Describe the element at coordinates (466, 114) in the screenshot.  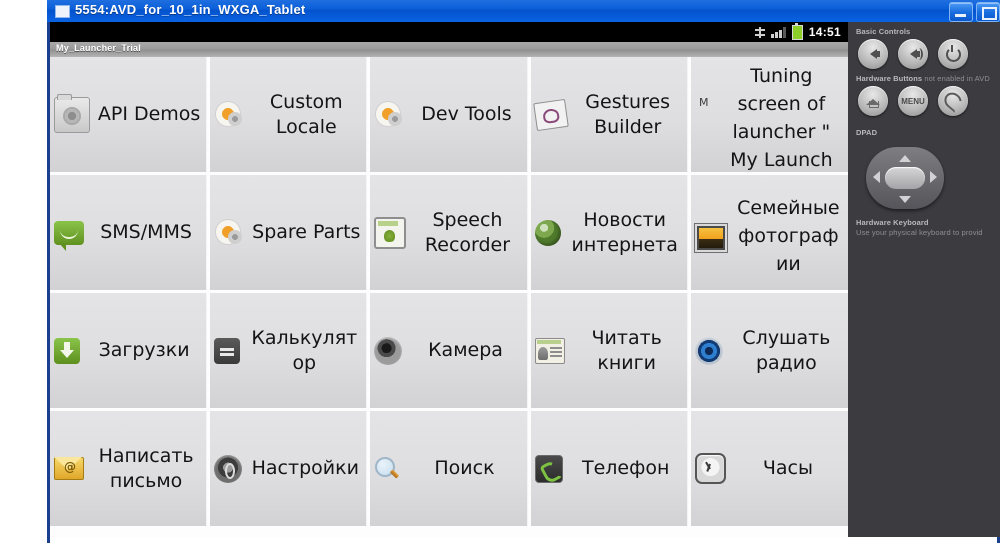
I see `app-cell-label: Dev Tools` at that location.